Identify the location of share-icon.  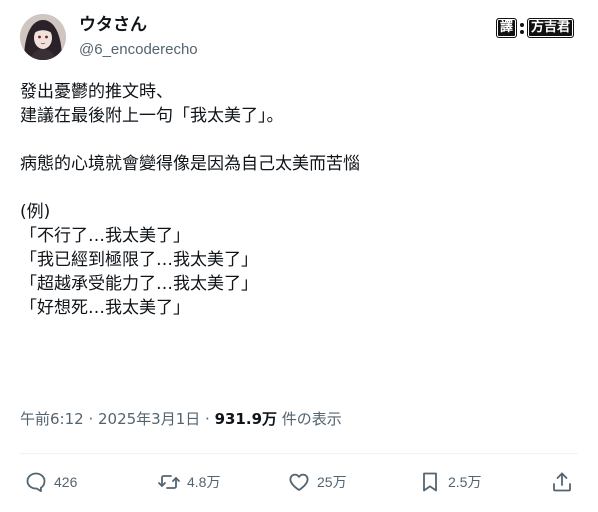
(562, 482).